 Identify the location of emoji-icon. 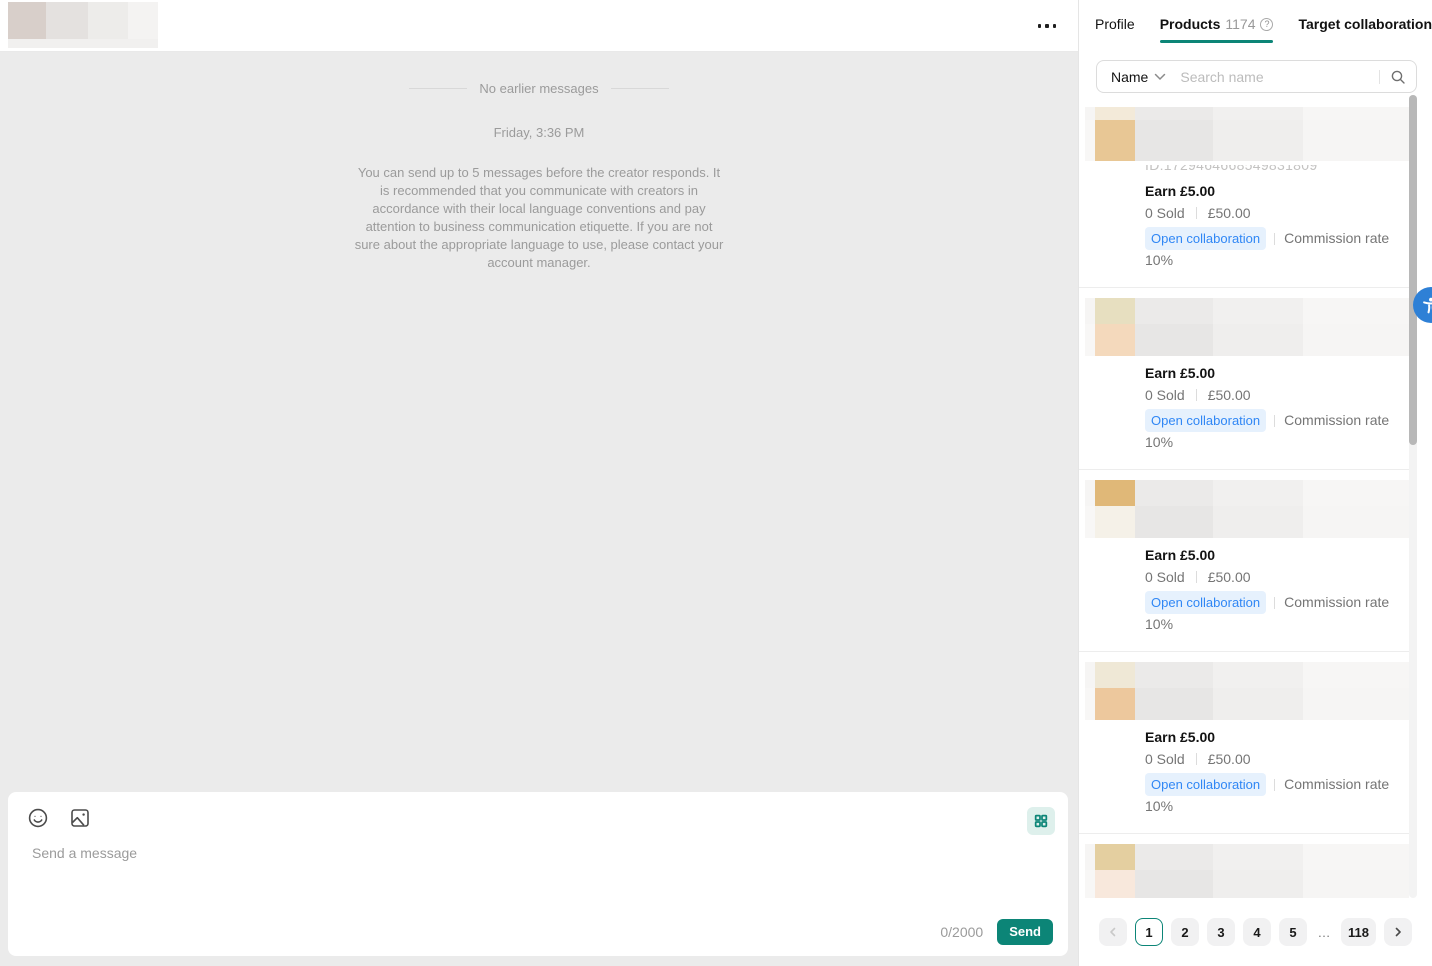
(38, 818).